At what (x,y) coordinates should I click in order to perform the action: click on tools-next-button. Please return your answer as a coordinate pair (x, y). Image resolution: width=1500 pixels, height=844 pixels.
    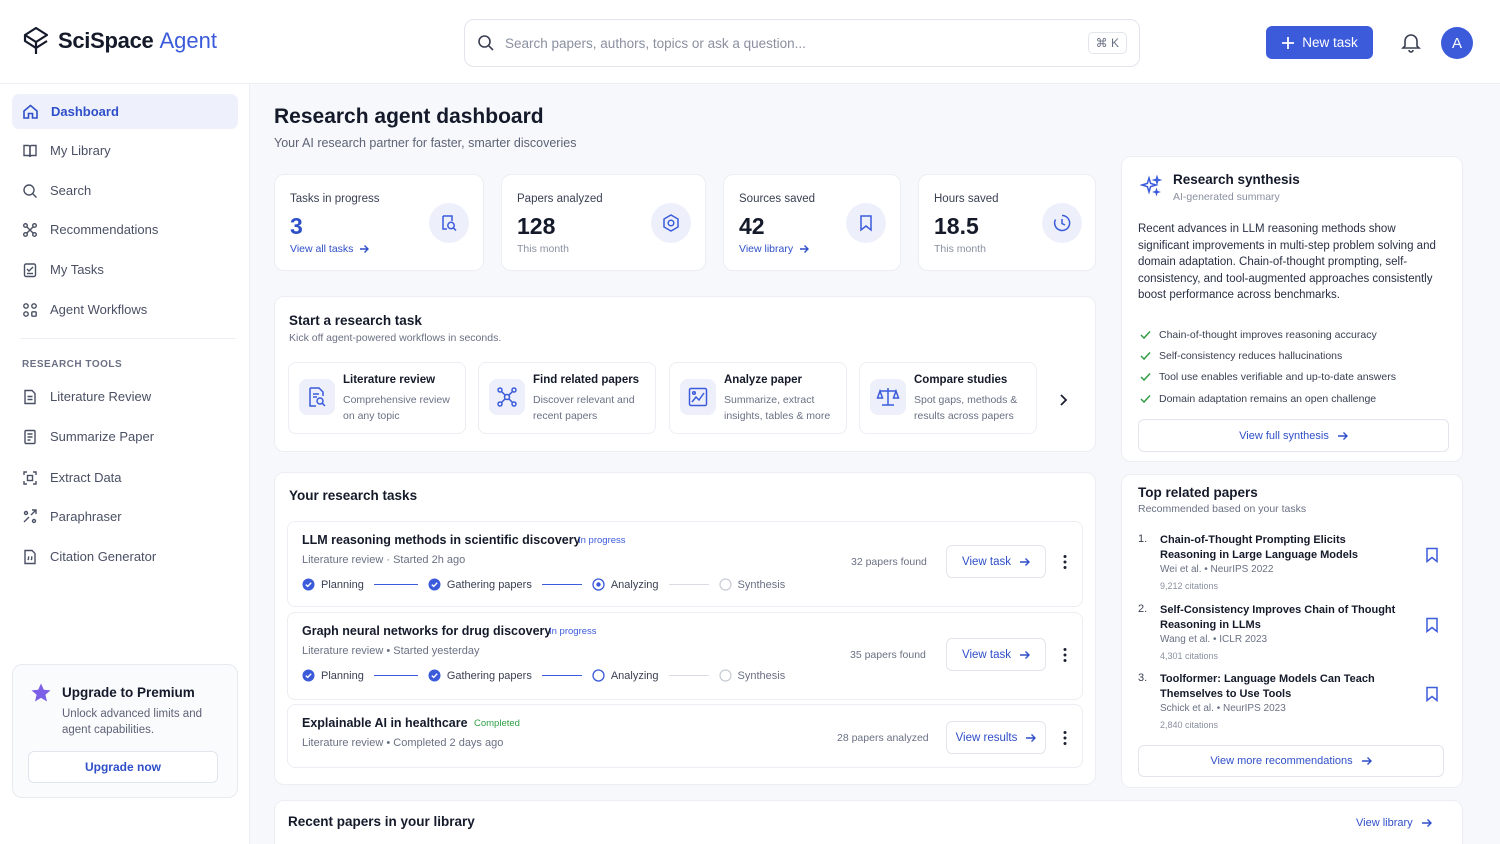
    Looking at the image, I should click on (1063, 400).